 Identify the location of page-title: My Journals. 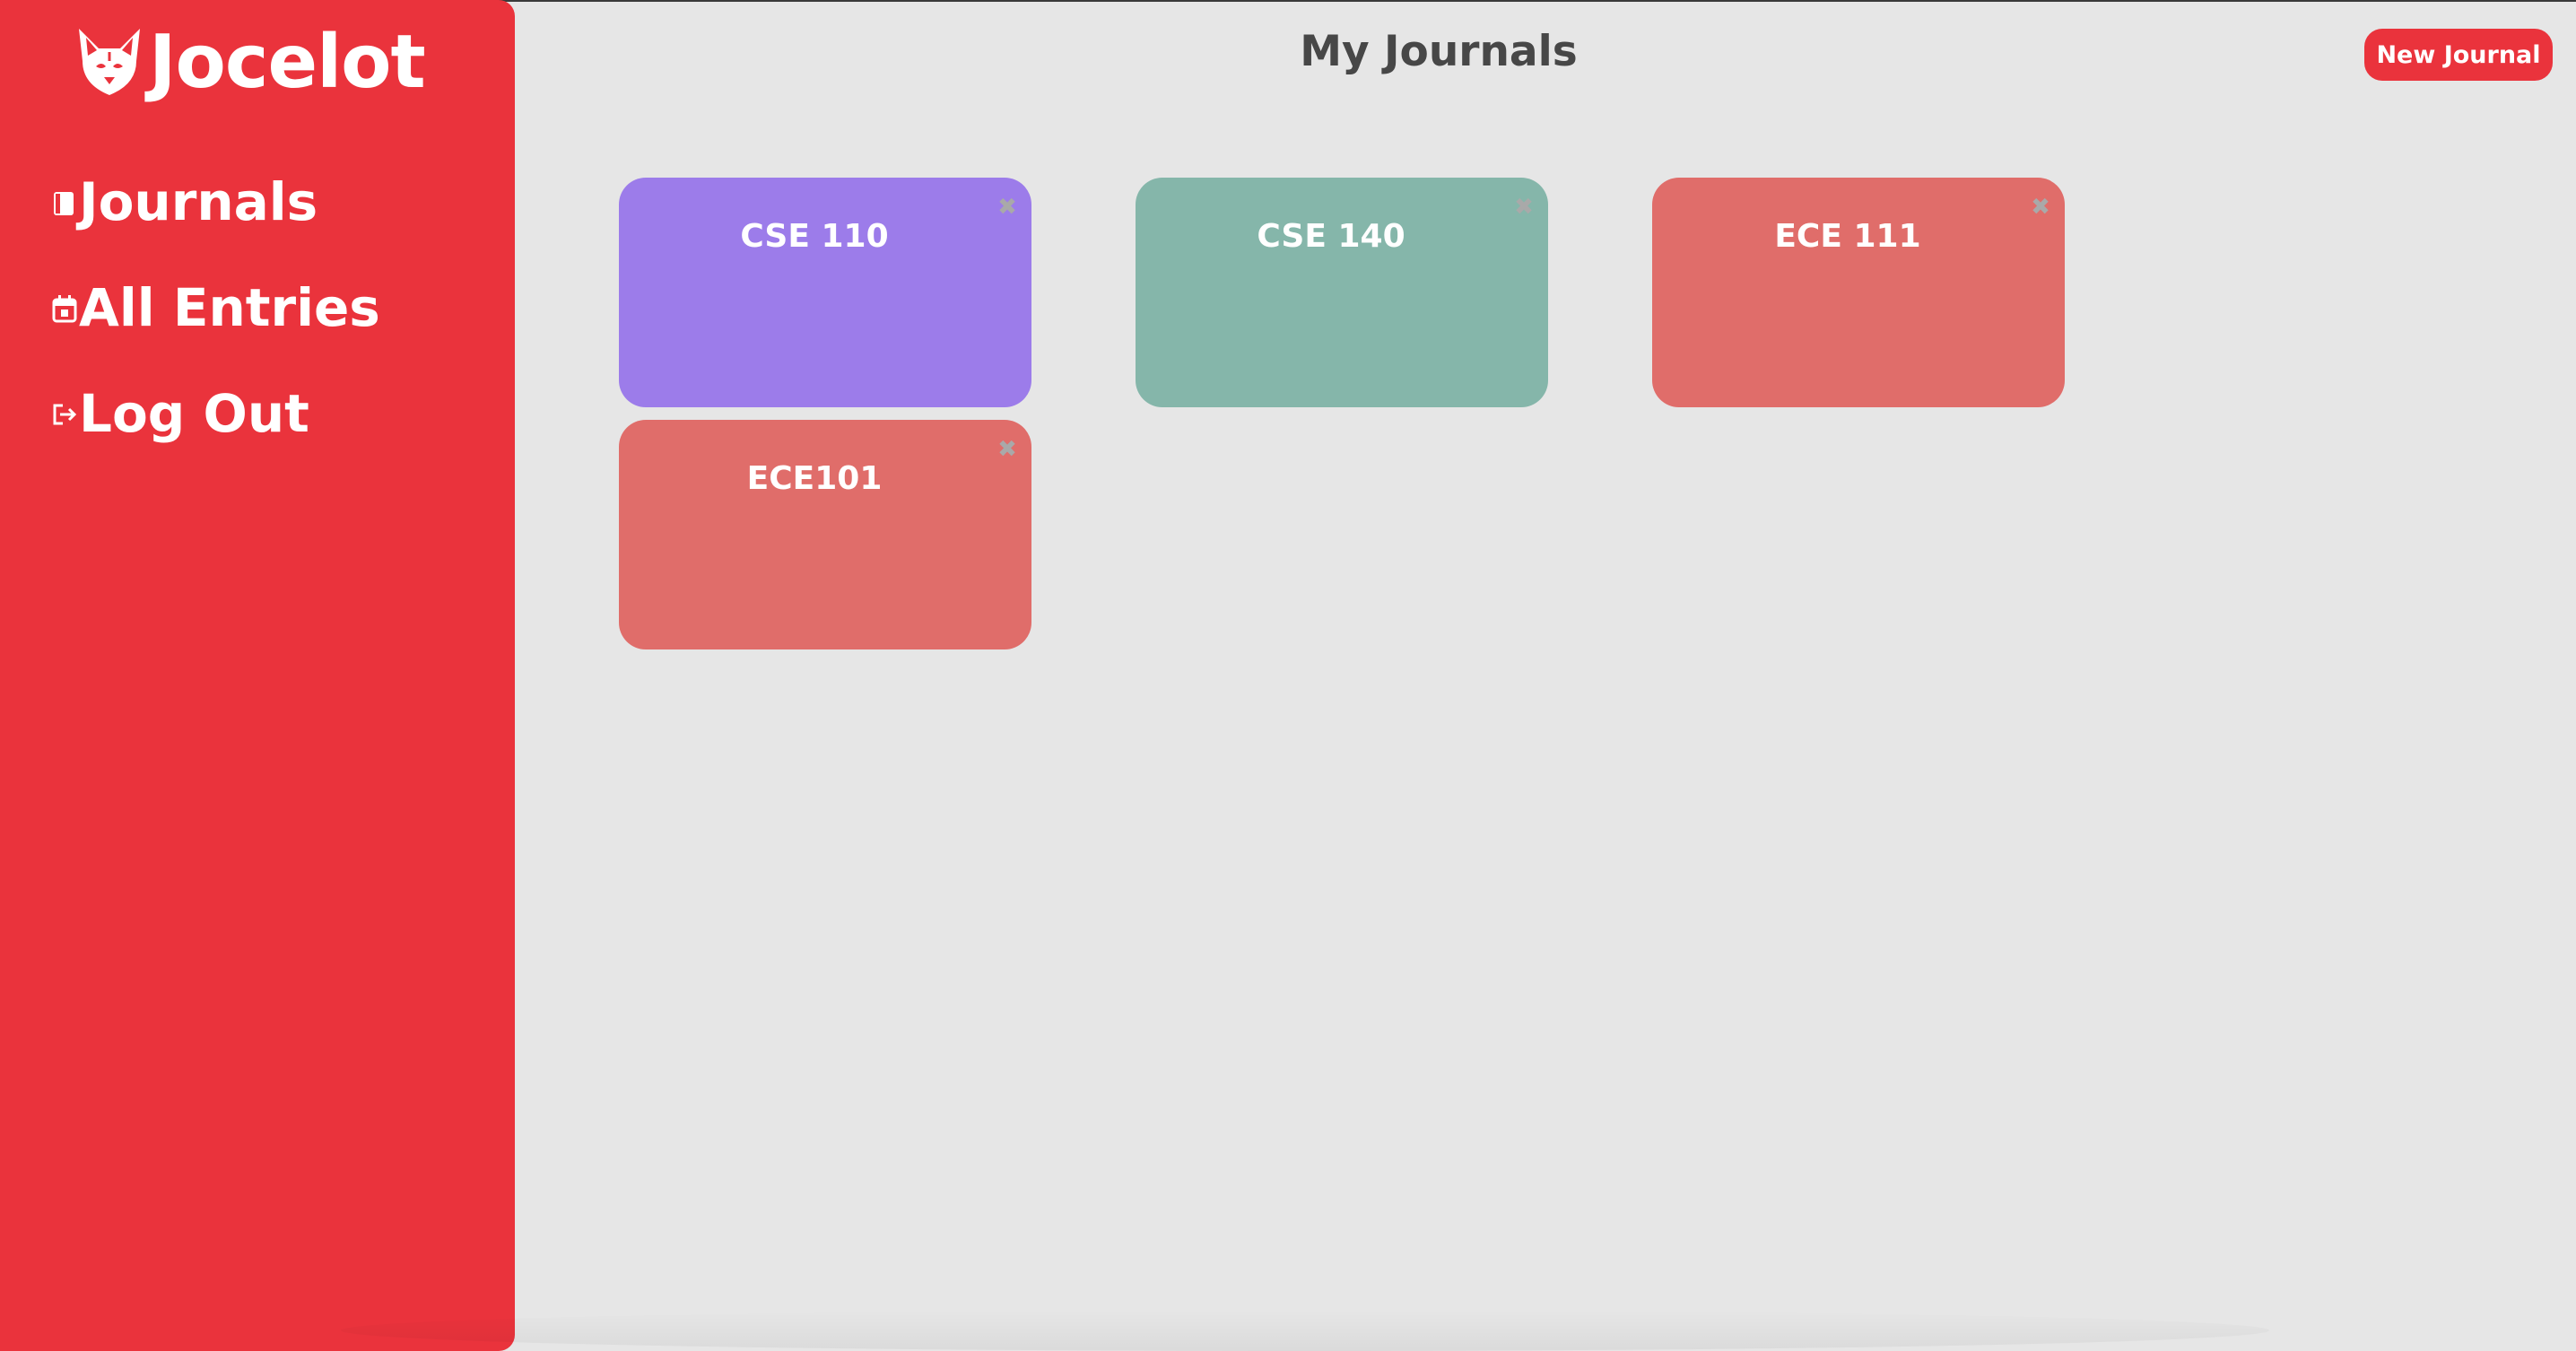
(1439, 51).